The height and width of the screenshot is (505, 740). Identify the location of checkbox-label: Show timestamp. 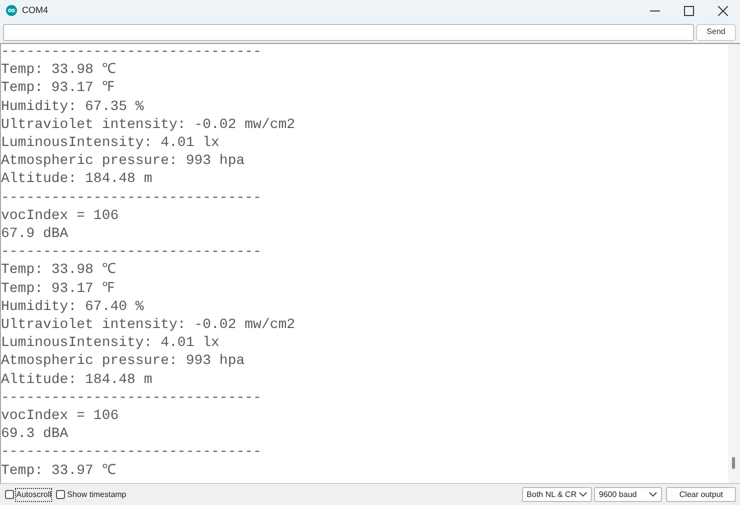
(96, 494).